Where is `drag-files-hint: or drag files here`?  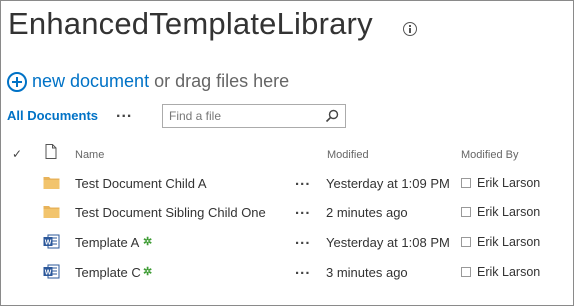
drag-files-hint: or drag files here is located at coordinates (222, 81).